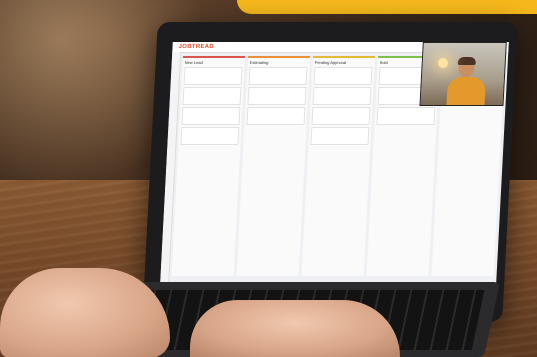 This screenshot has height=357, width=537. Describe the element at coordinates (330, 62) in the screenshot. I see `column-header: Pending Approval` at that location.